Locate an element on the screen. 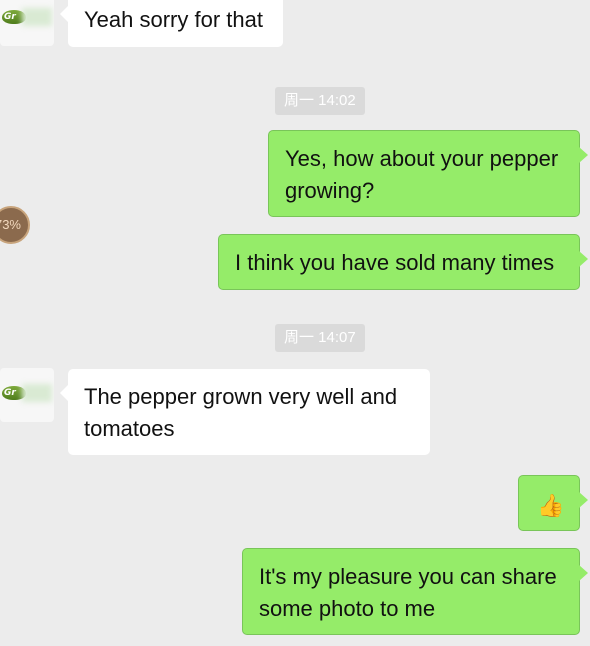 The image size is (590, 646). timestamp: 周一 14:02 is located at coordinates (320, 101).